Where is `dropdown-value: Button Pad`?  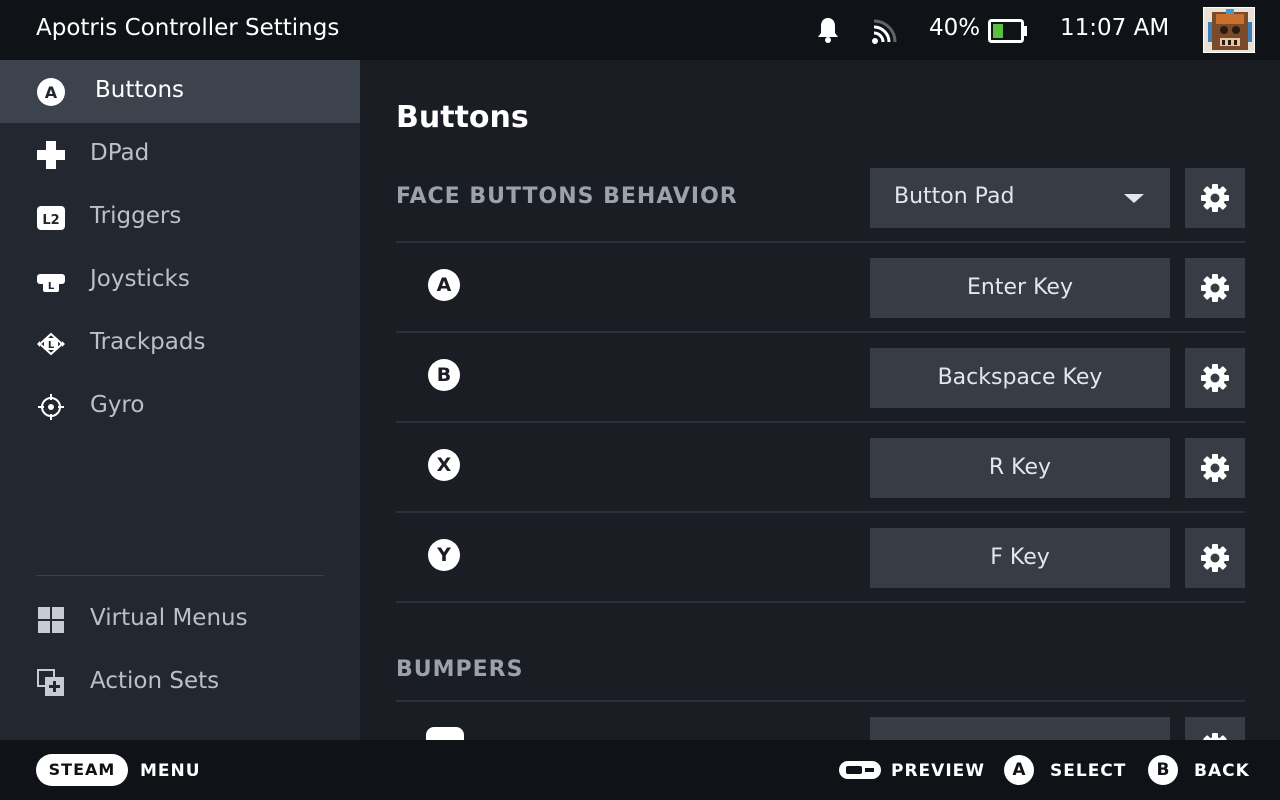 dropdown-value: Button Pad is located at coordinates (954, 196).